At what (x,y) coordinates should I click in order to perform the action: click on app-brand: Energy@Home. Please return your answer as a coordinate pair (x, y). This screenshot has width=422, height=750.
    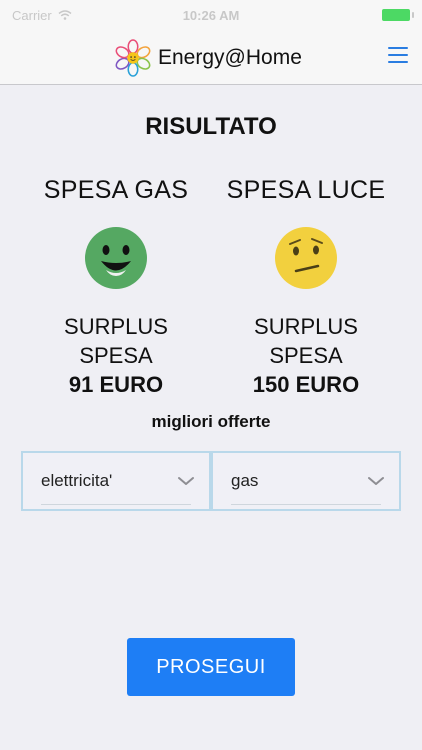
    Looking at the image, I should click on (208, 58).